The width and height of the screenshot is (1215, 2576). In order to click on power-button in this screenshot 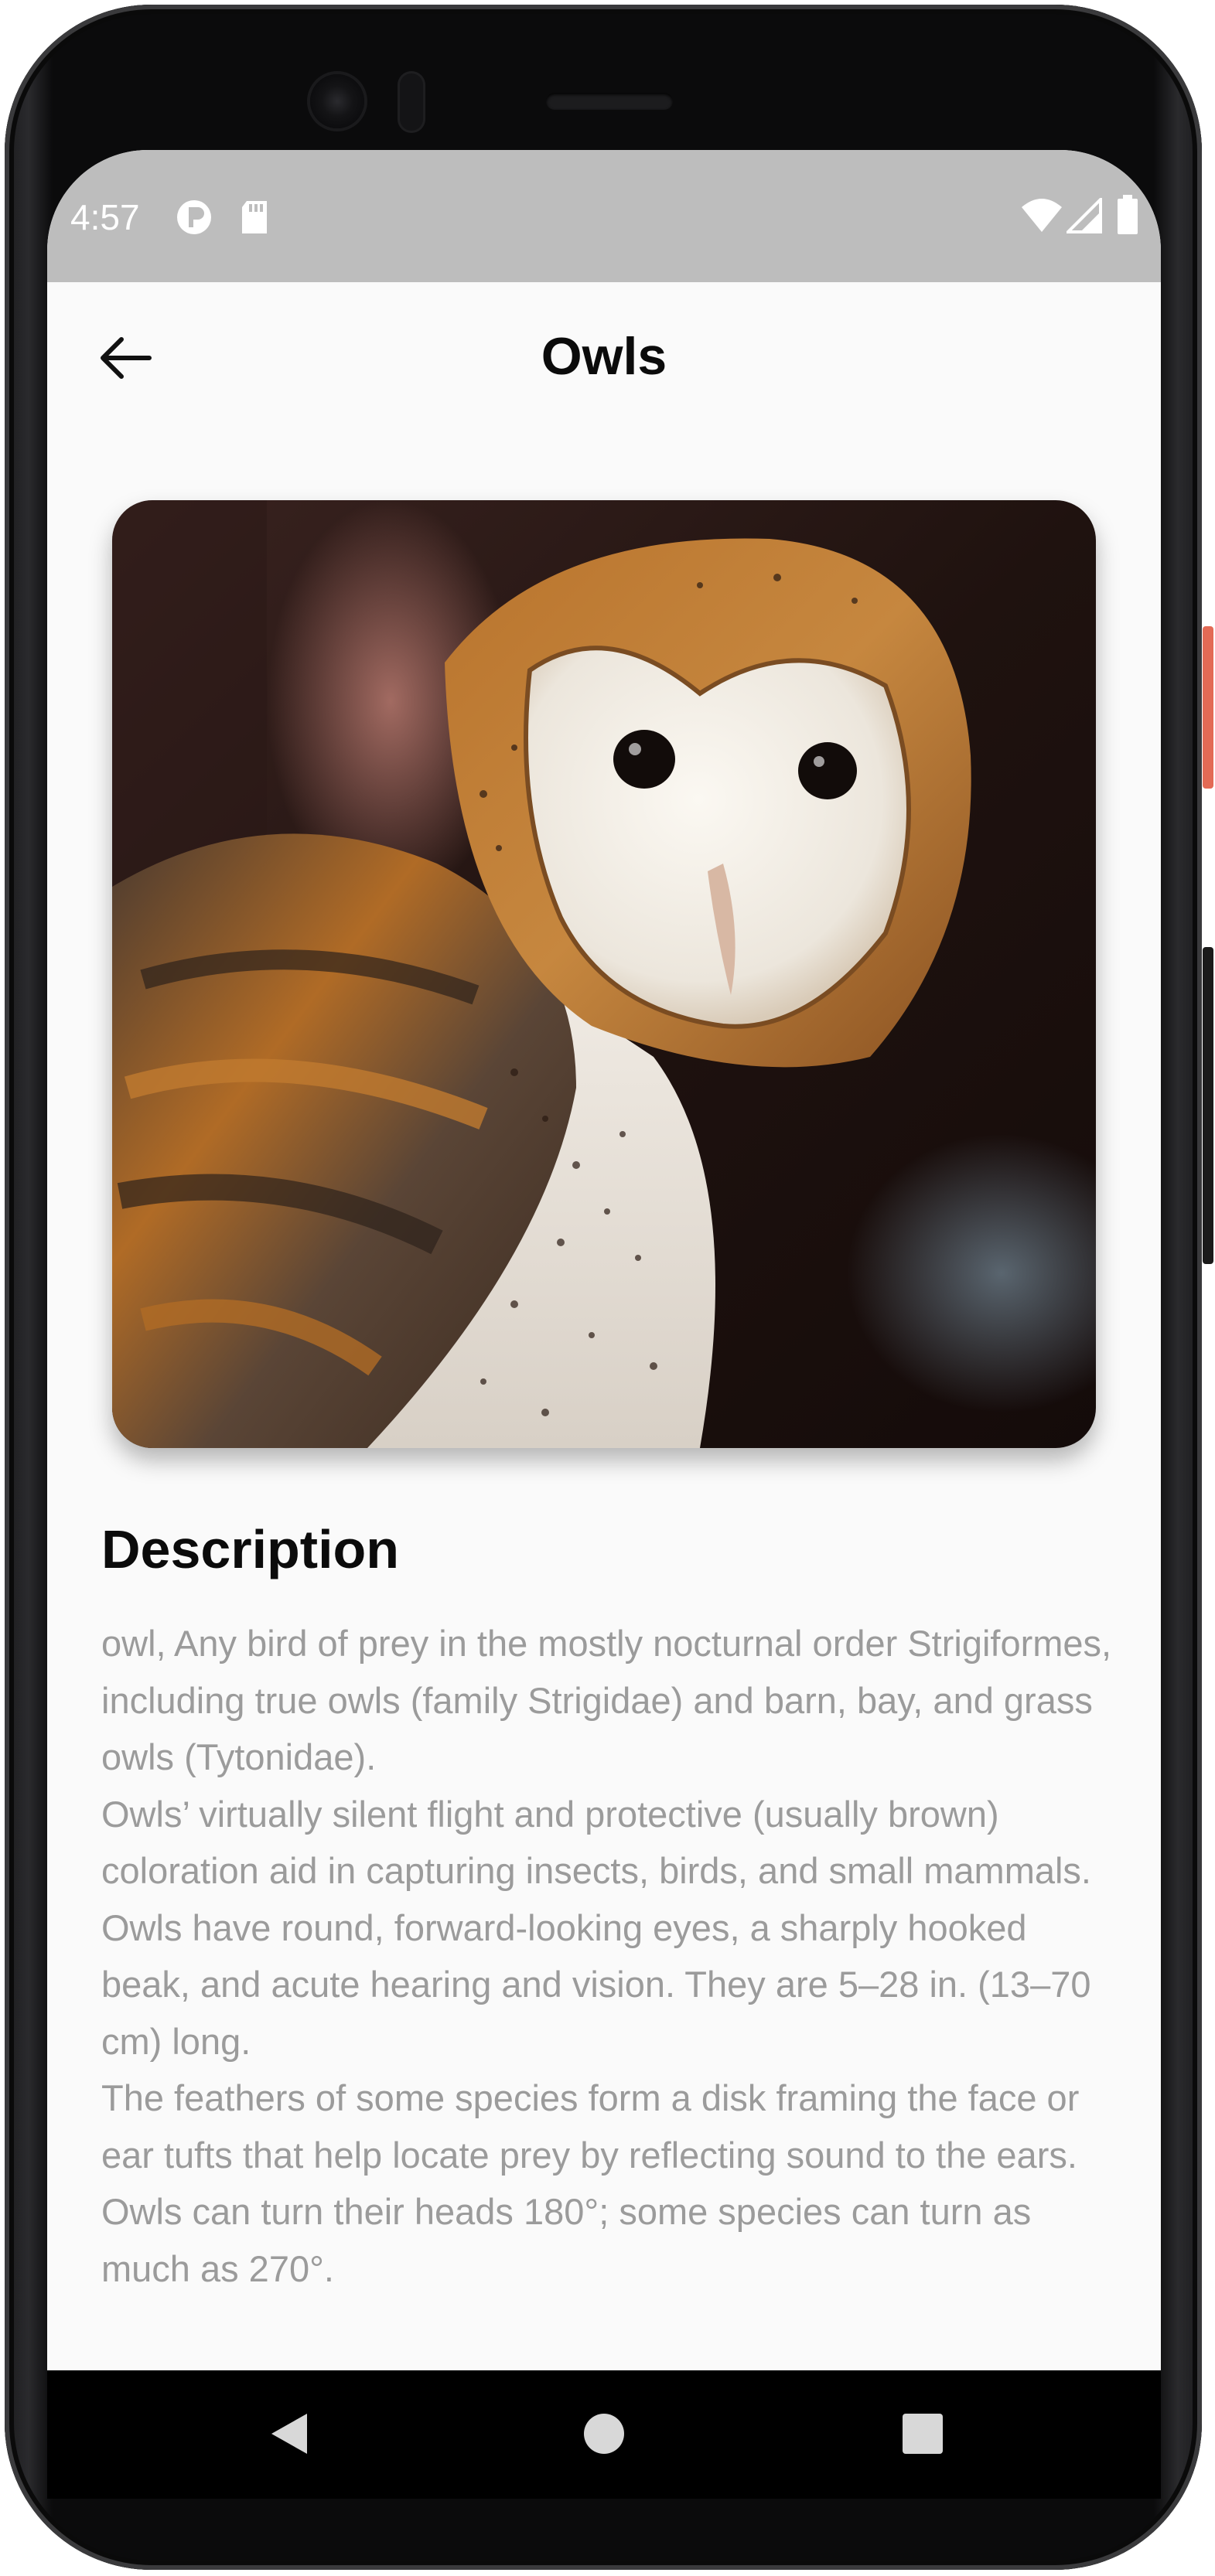, I will do `click(1208, 707)`.